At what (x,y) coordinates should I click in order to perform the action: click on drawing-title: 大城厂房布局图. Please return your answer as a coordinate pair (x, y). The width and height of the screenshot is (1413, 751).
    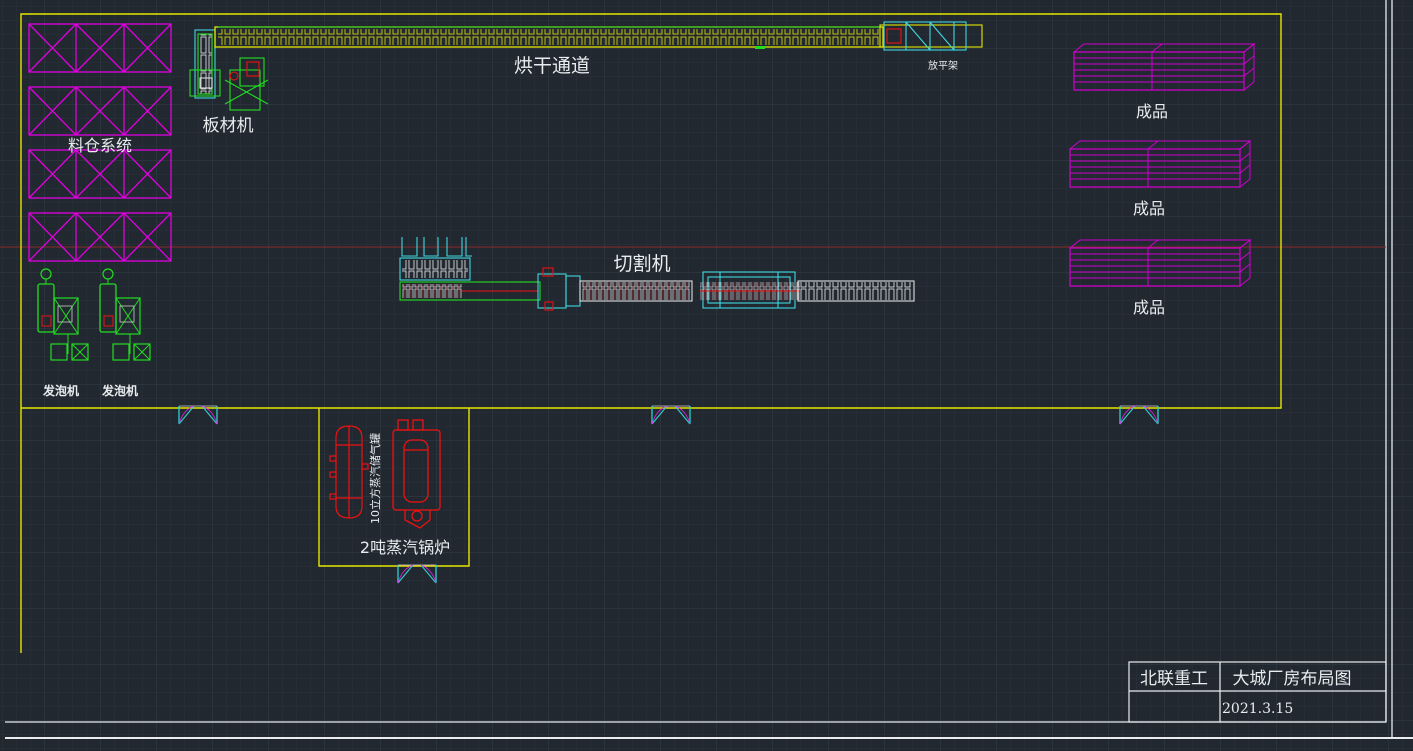
    Looking at the image, I should click on (1292, 679).